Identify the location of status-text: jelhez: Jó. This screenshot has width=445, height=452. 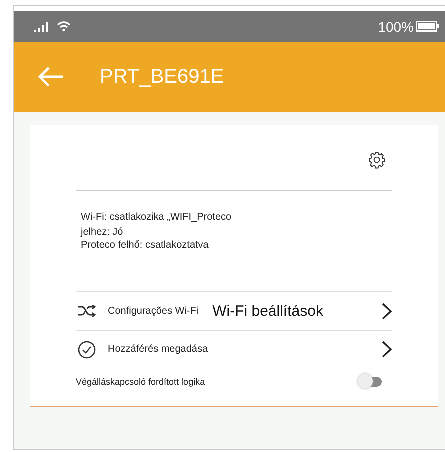
(102, 232).